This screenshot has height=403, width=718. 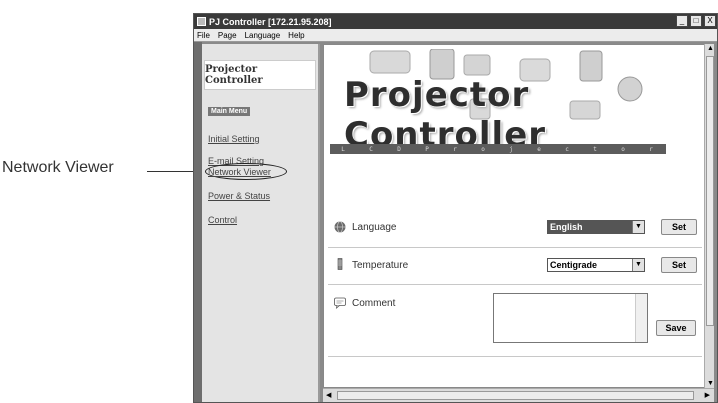 I want to click on menu-file: File, so click(x=203, y=35).